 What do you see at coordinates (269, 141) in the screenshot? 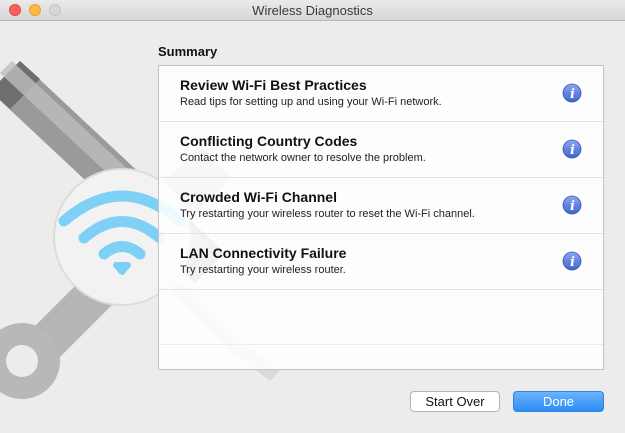
I see `item-title: Conflicting Country Codes` at bounding box center [269, 141].